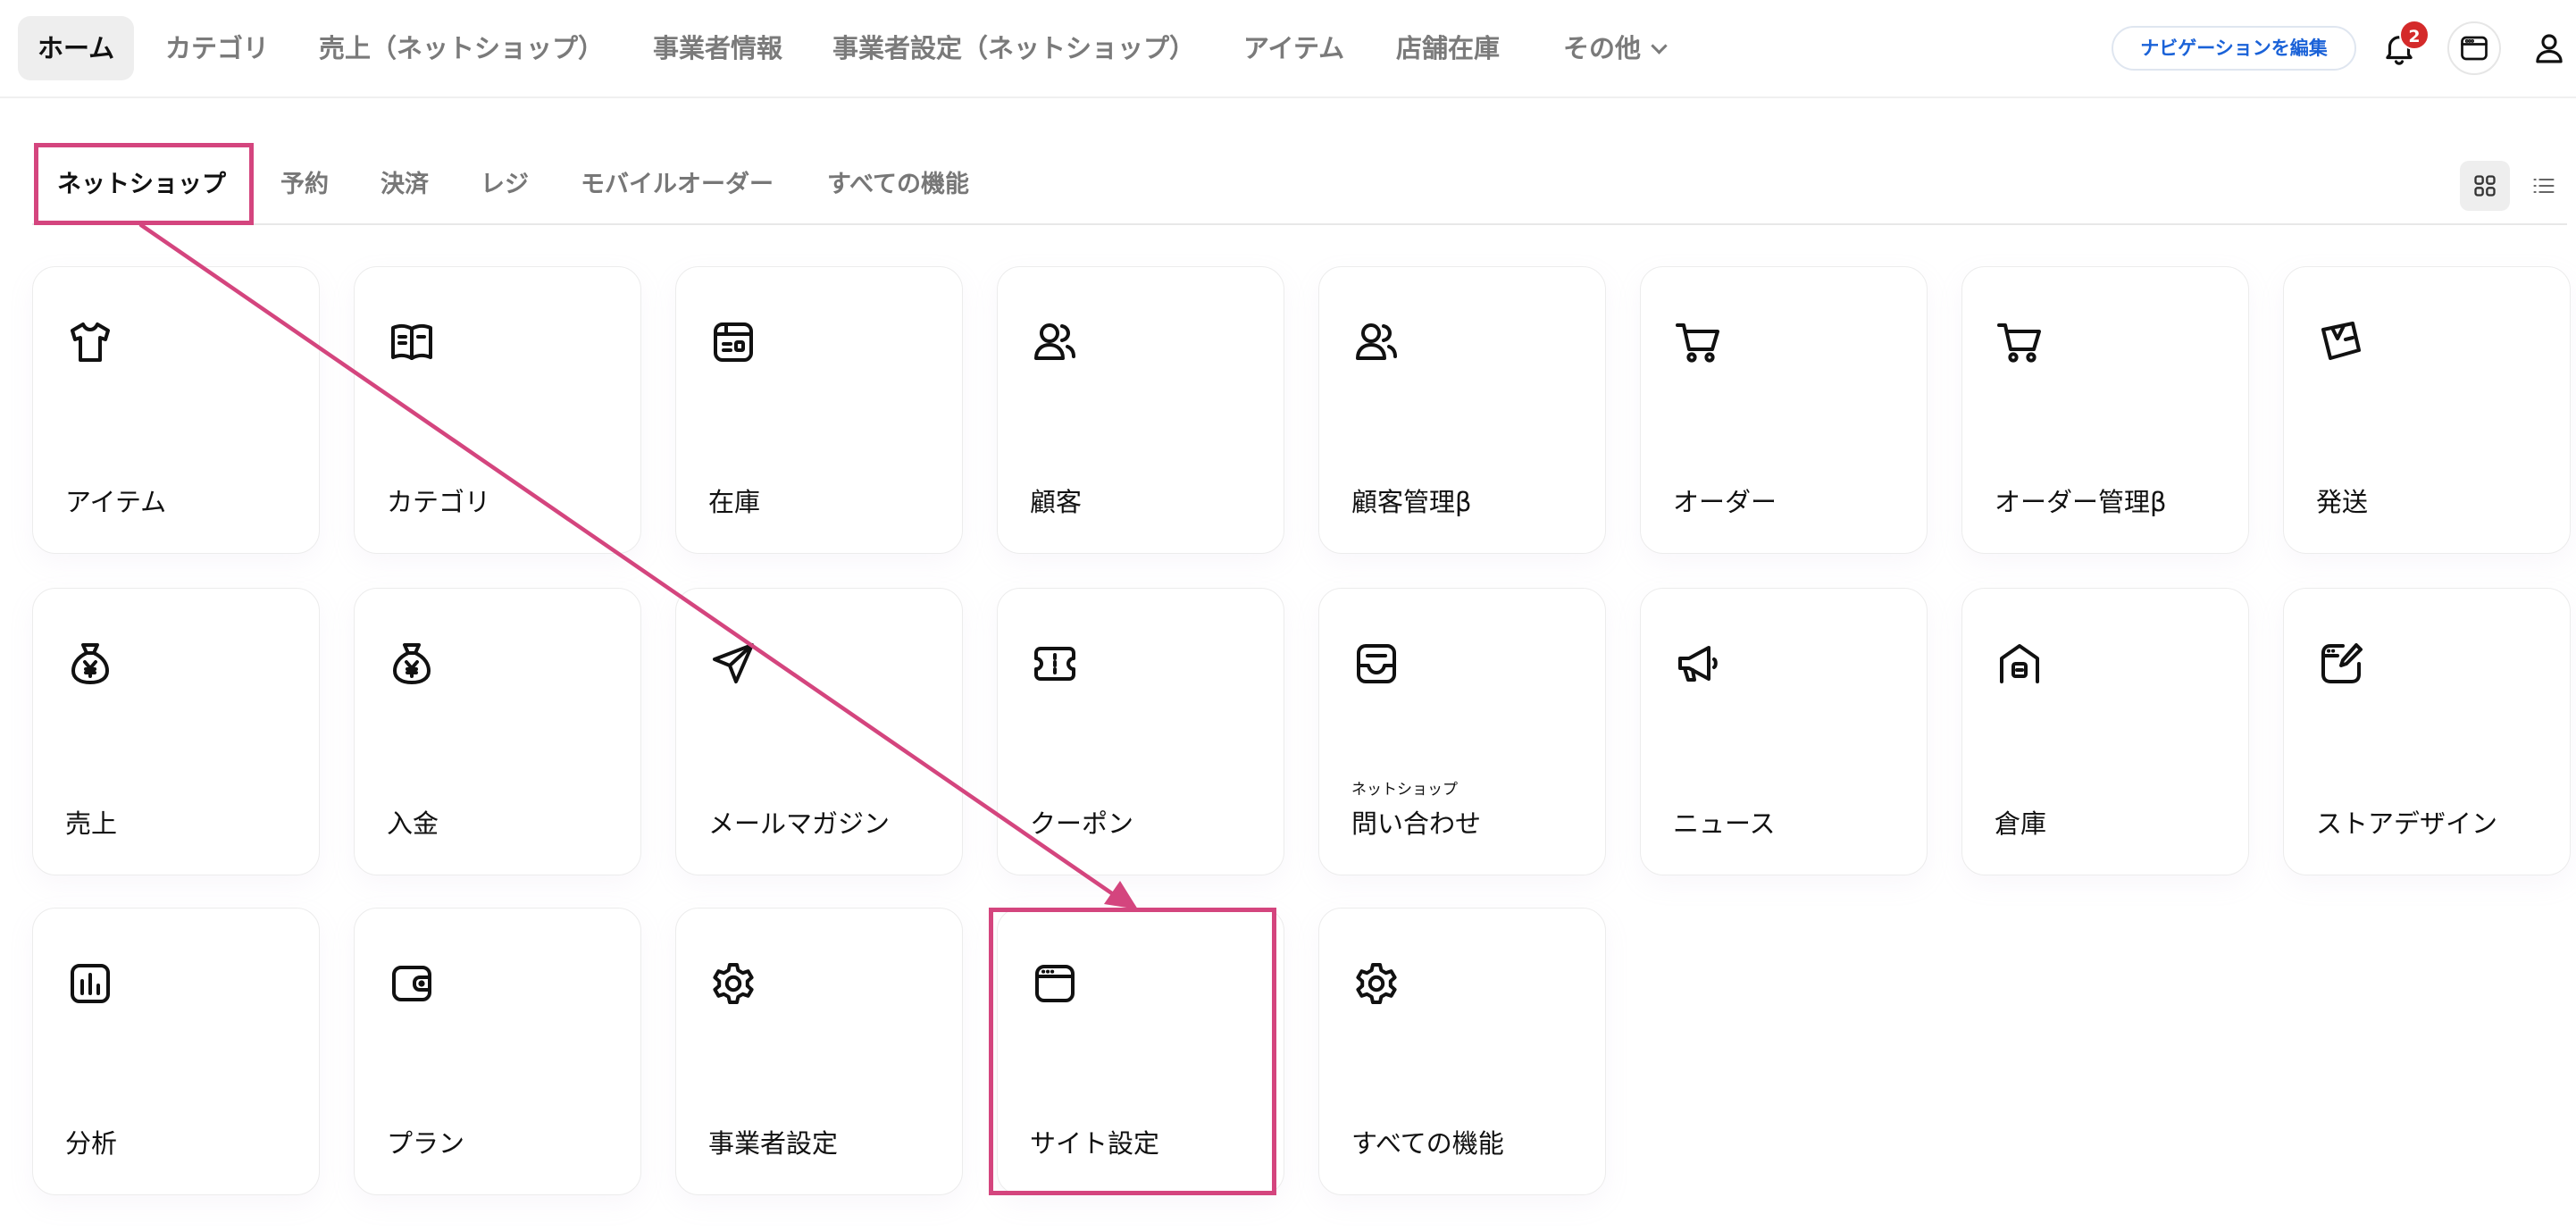 The width and height of the screenshot is (2576, 1231). Describe the element at coordinates (2427, 410) in the screenshot. I see `tile-shipping: 発送` at that location.